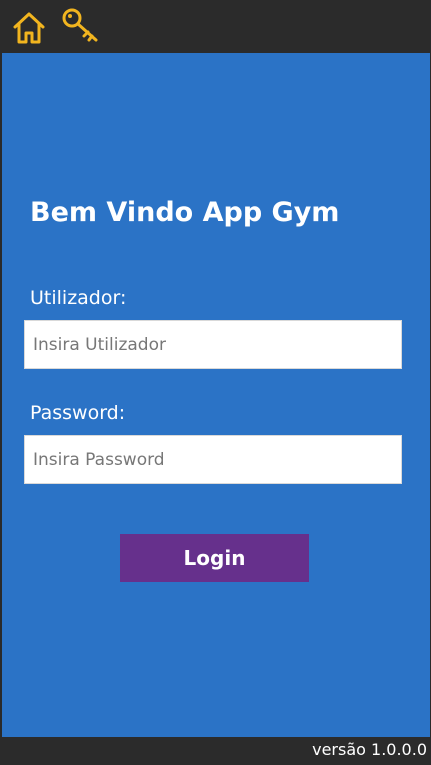 Image resolution: width=431 pixels, height=765 pixels. I want to click on home-icon, so click(29, 28).